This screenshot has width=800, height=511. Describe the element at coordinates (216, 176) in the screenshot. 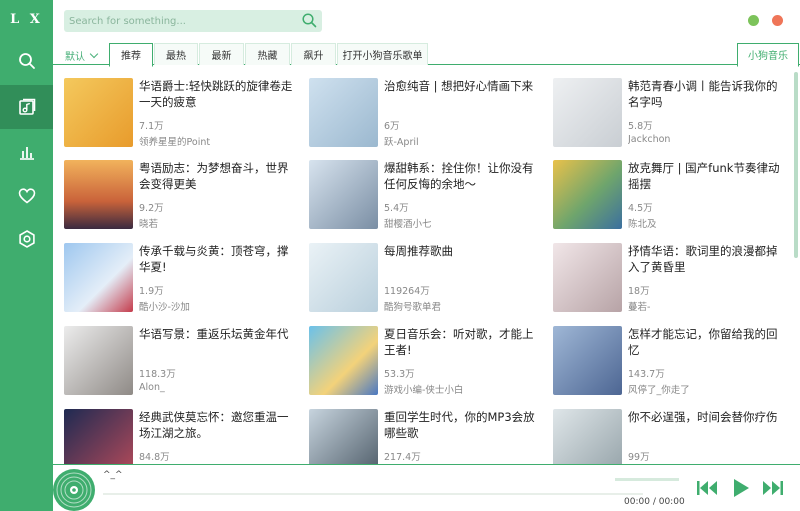

I see `playlist-title: 粤语励志：为梦想奋斗，世界会变得更美` at that location.